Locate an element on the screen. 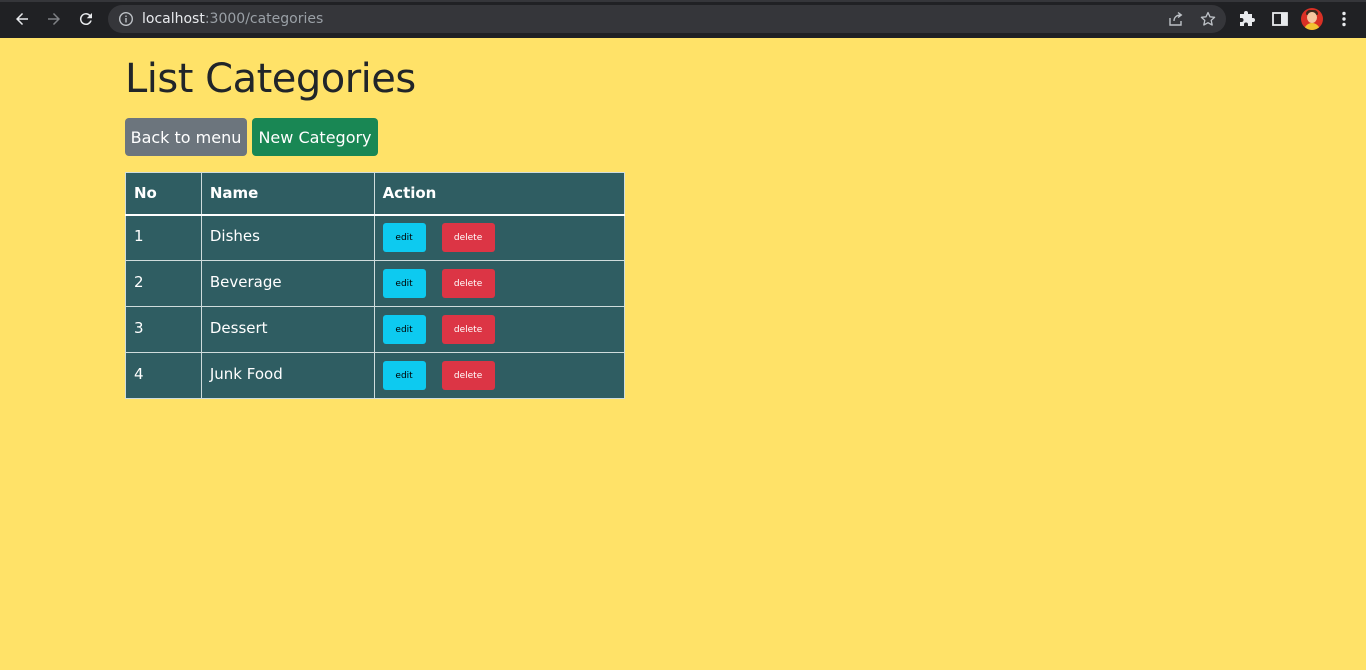  new-category-button: New Category is located at coordinates (315, 137).